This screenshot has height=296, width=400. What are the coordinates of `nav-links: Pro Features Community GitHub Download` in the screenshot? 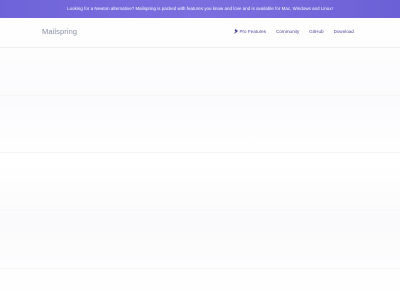 It's located at (294, 31).